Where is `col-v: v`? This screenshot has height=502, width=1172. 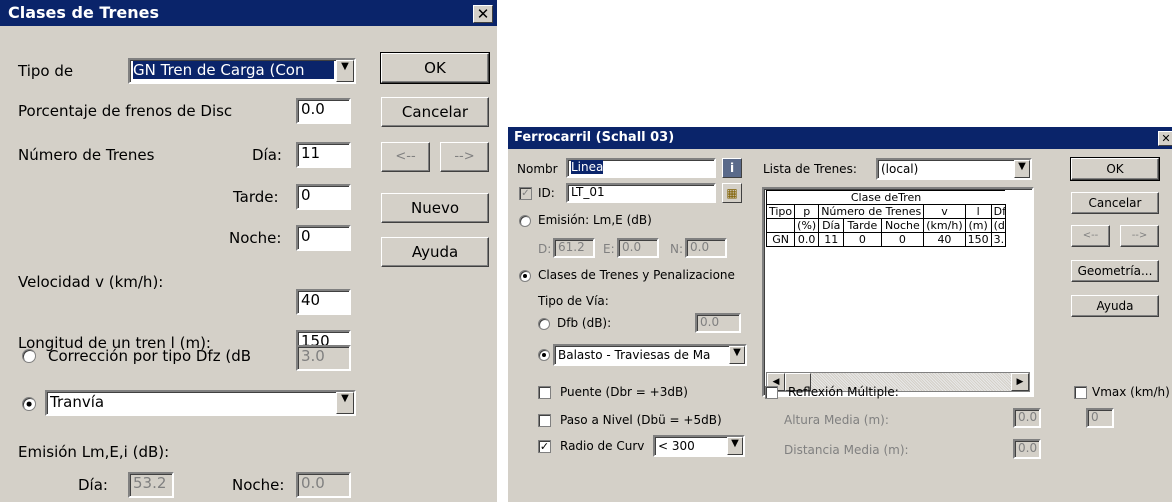 col-v: v is located at coordinates (944, 211).